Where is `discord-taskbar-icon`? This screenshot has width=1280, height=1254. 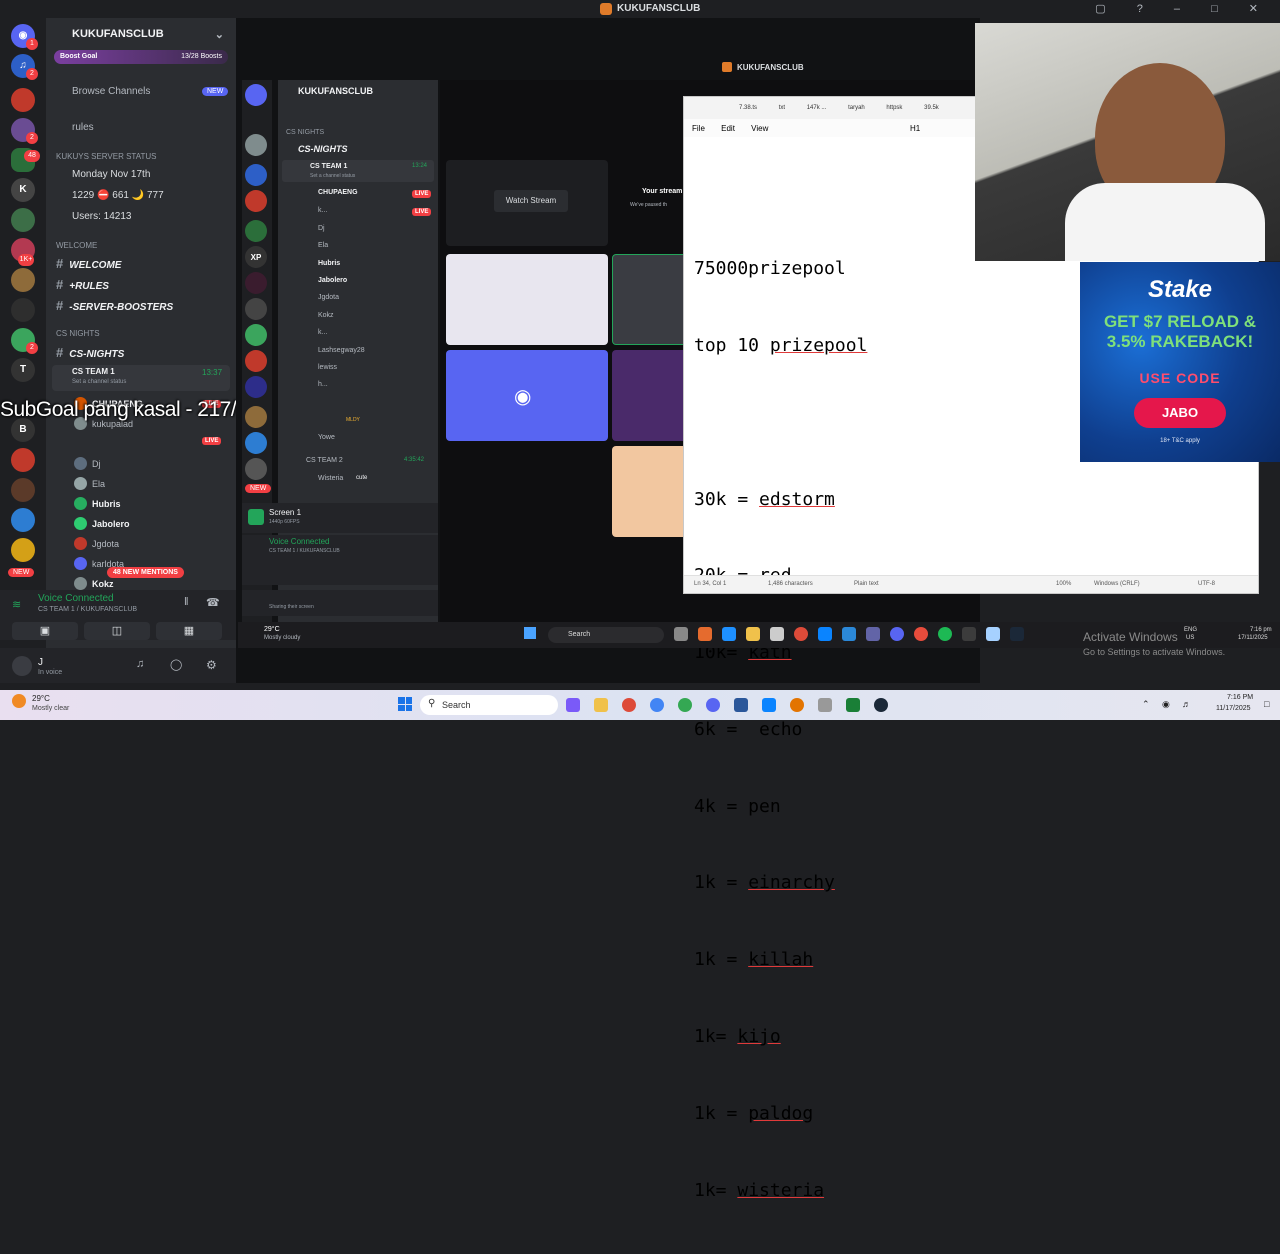
discord-taskbar-icon is located at coordinates (897, 634).